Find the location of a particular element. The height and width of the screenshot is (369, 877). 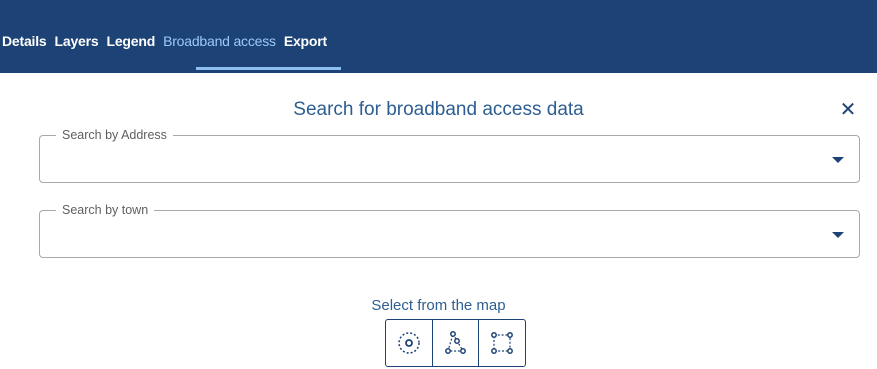

polygon-select-button is located at coordinates (455, 343).